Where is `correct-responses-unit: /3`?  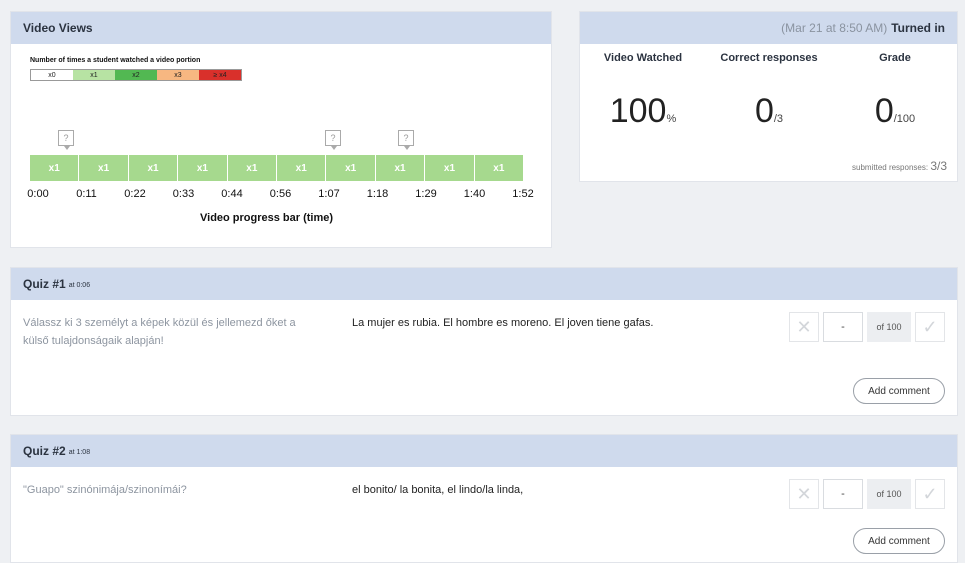 correct-responses-unit: /3 is located at coordinates (778, 119).